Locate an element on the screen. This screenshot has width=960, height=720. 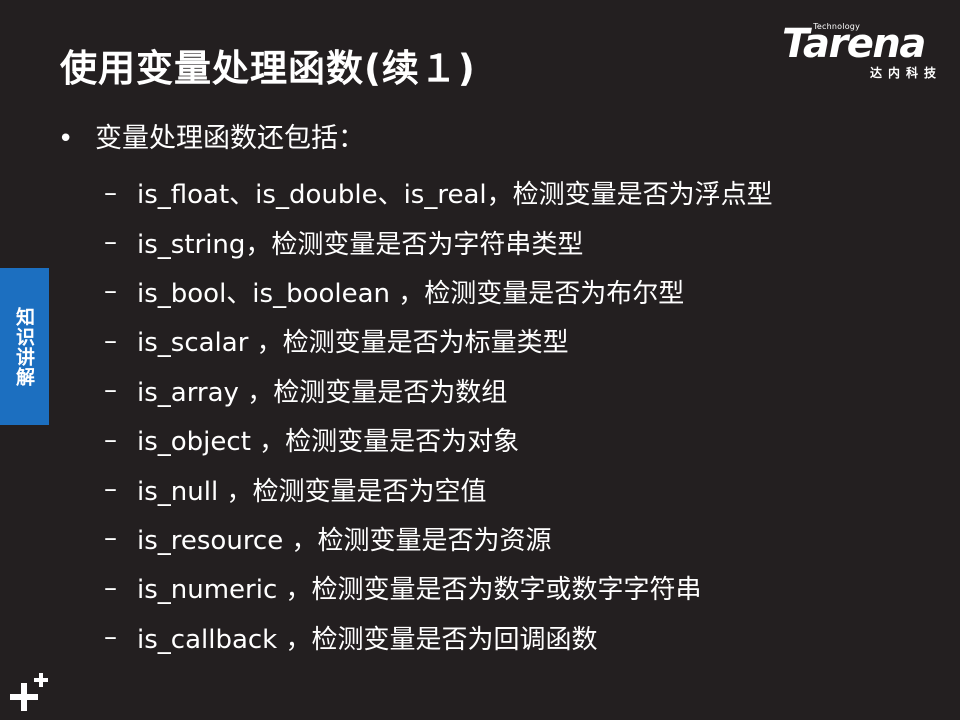
list-item: – is_callback ，检测变量是否为回调函数 is located at coordinates (438, 637).